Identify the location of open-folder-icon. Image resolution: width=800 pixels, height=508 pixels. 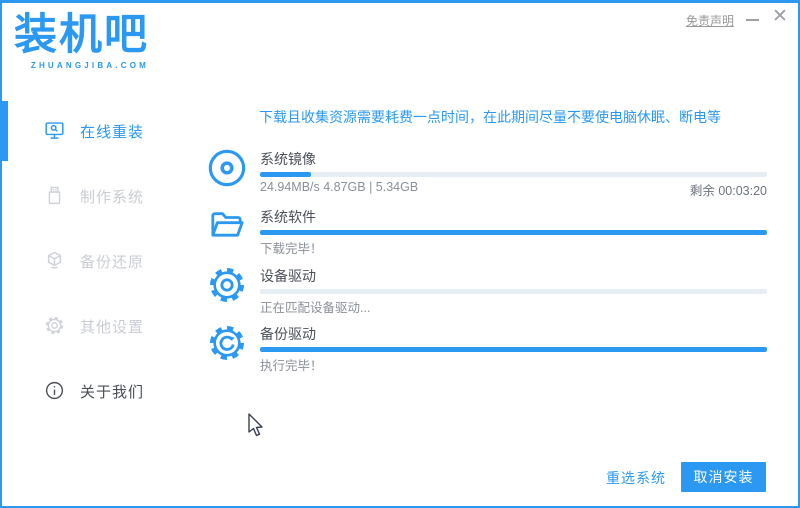
(227, 226).